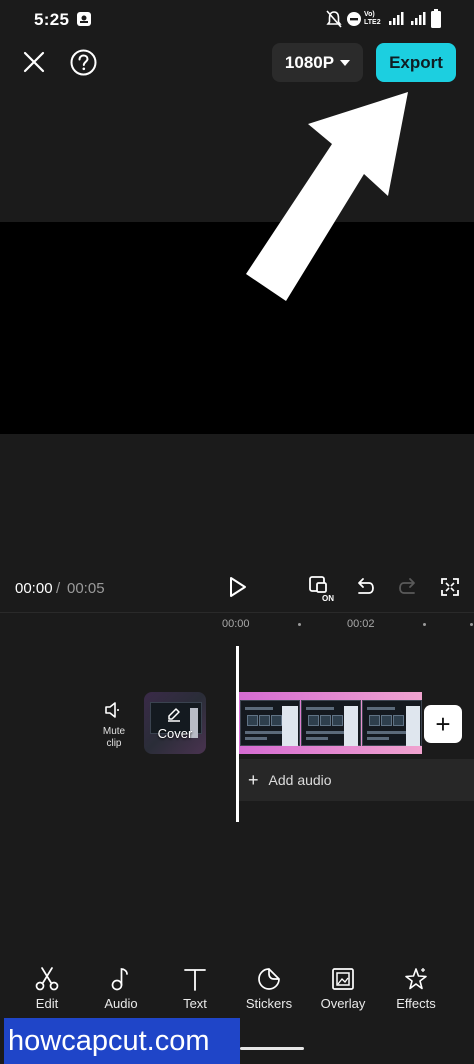 The height and width of the screenshot is (1064, 474). Describe the element at coordinates (365, 589) in the screenshot. I see `undo-icon` at that location.